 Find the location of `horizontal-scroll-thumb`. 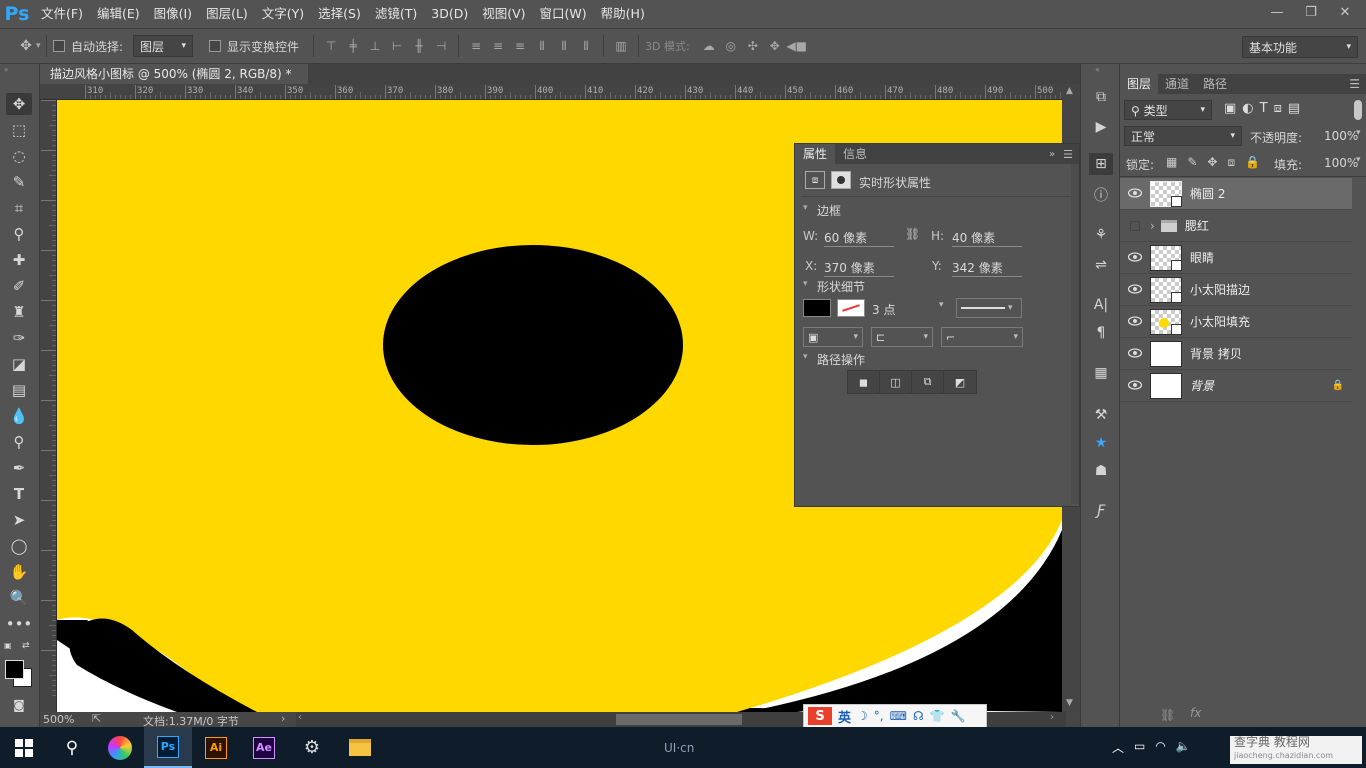

horizontal-scroll-thumb is located at coordinates (679, 719).